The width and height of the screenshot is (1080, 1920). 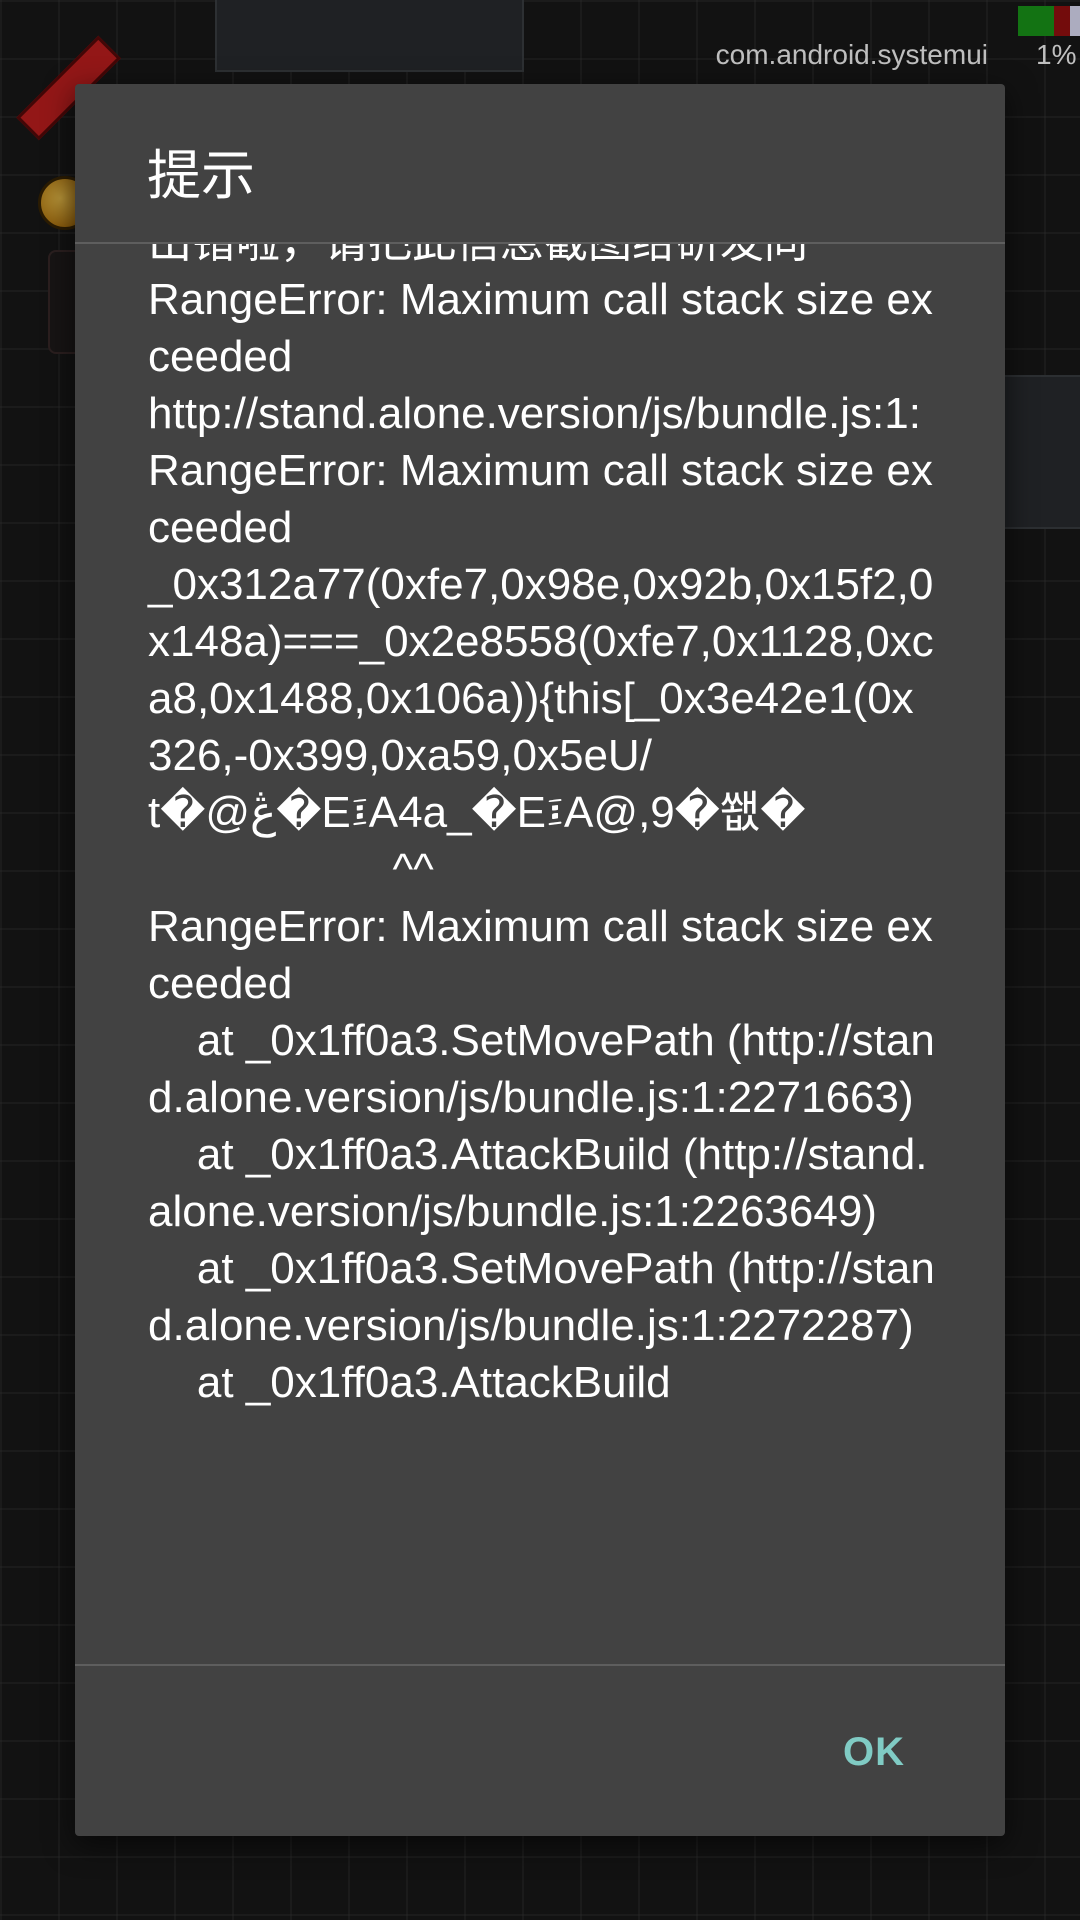 What do you see at coordinates (540, 1665) in the screenshot?
I see `divider` at bounding box center [540, 1665].